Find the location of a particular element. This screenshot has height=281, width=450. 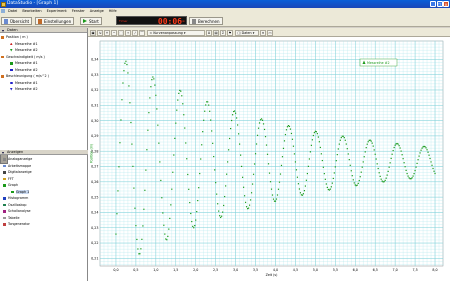

display-item-tone-generator: Tongenerator is located at coordinates (44, 224).